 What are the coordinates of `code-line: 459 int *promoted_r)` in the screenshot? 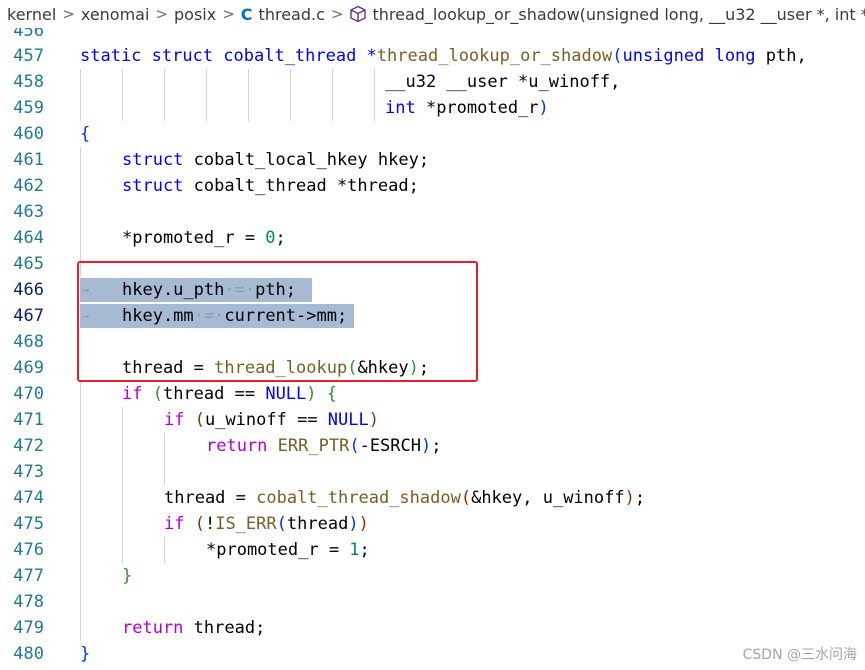 It's located at (432, 108).